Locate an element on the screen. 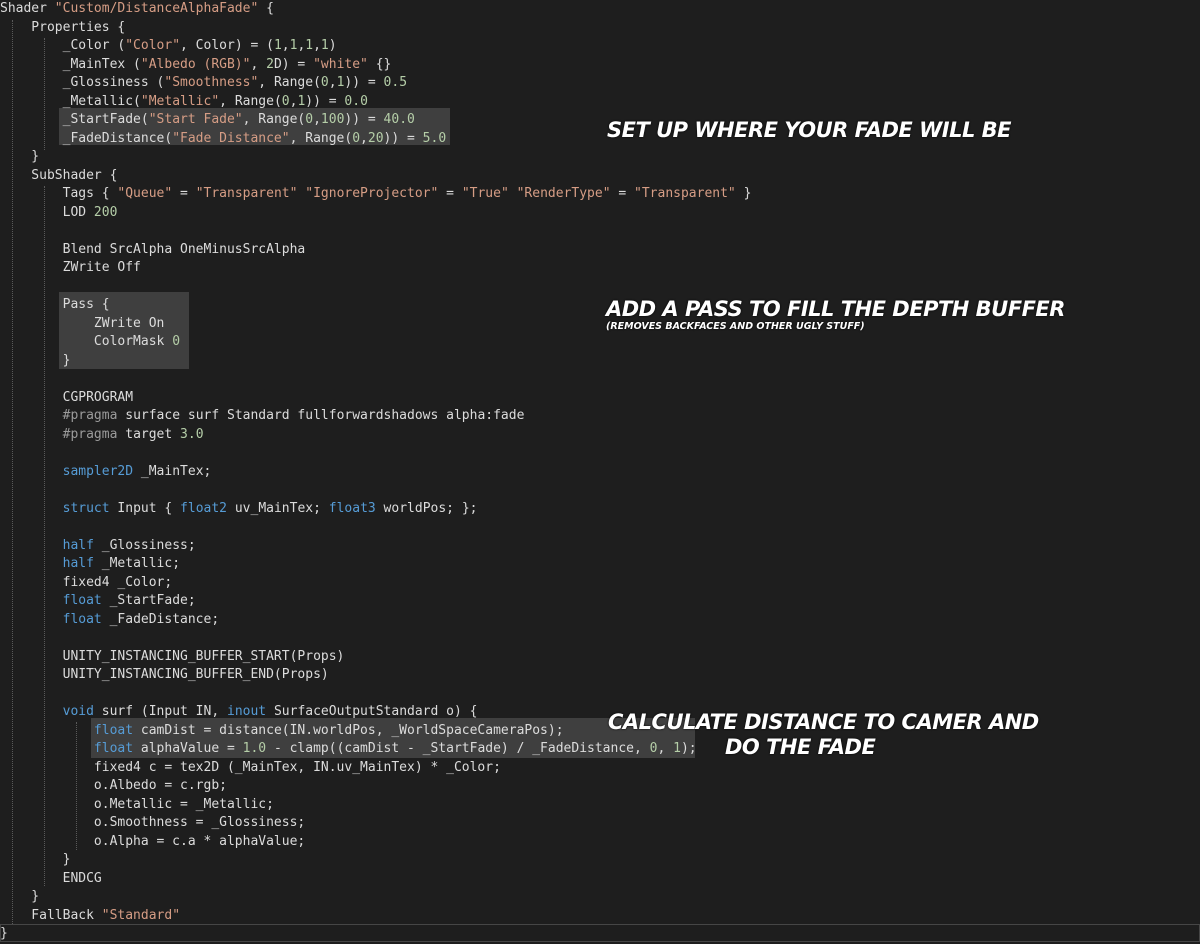  code-token: Shader is located at coordinates (27, 8).